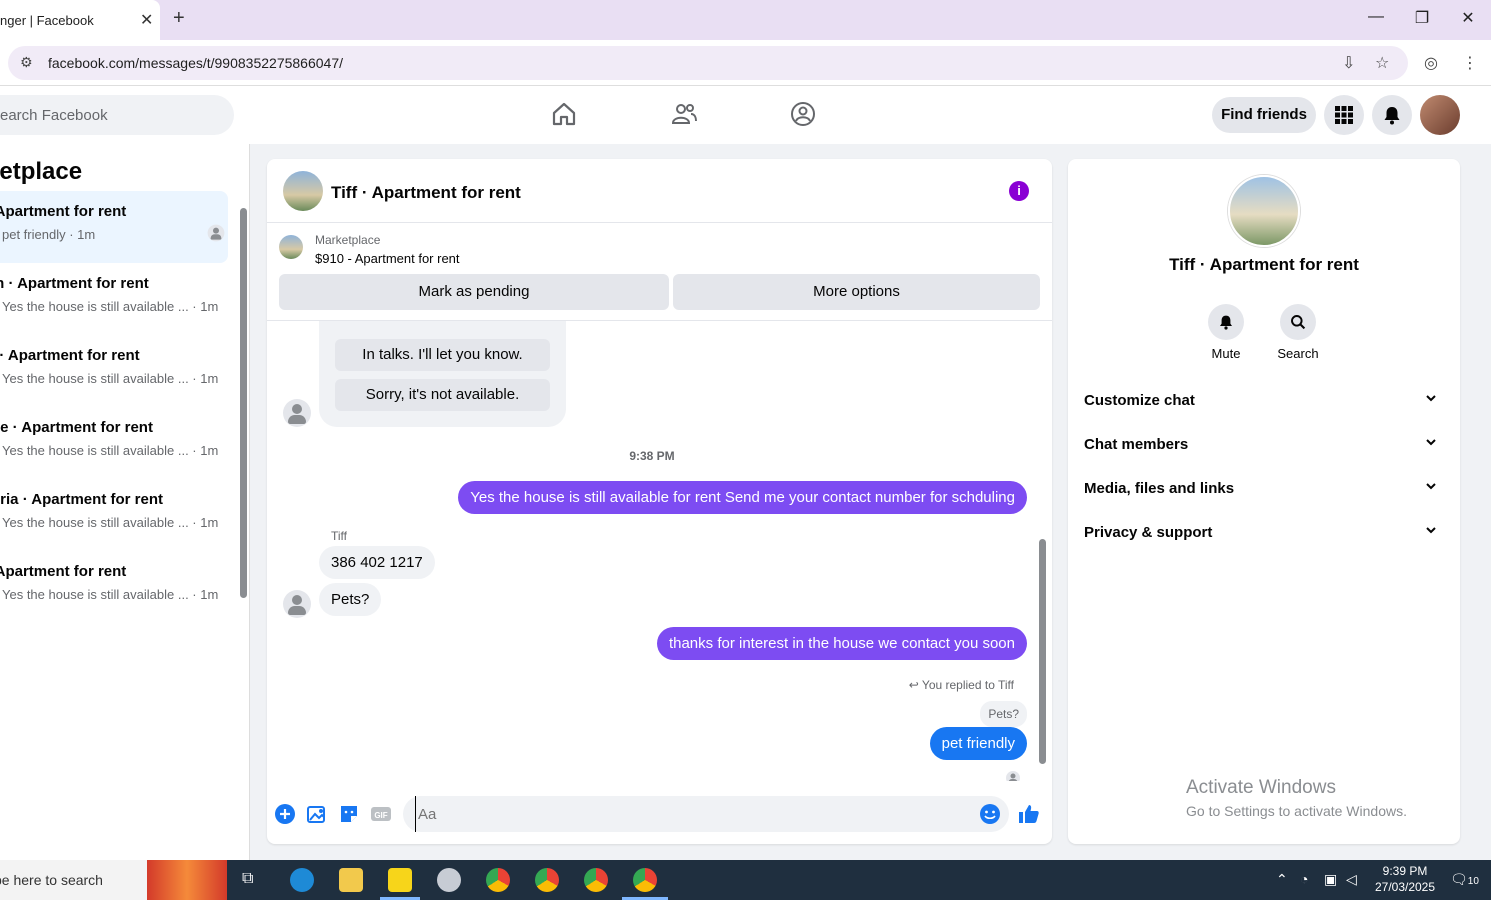 Image resolution: width=1491 pixels, height=900 pixels. Describe the element at coordinates (990, 814) in the screenshot. I see `emoji-icon` at that location.